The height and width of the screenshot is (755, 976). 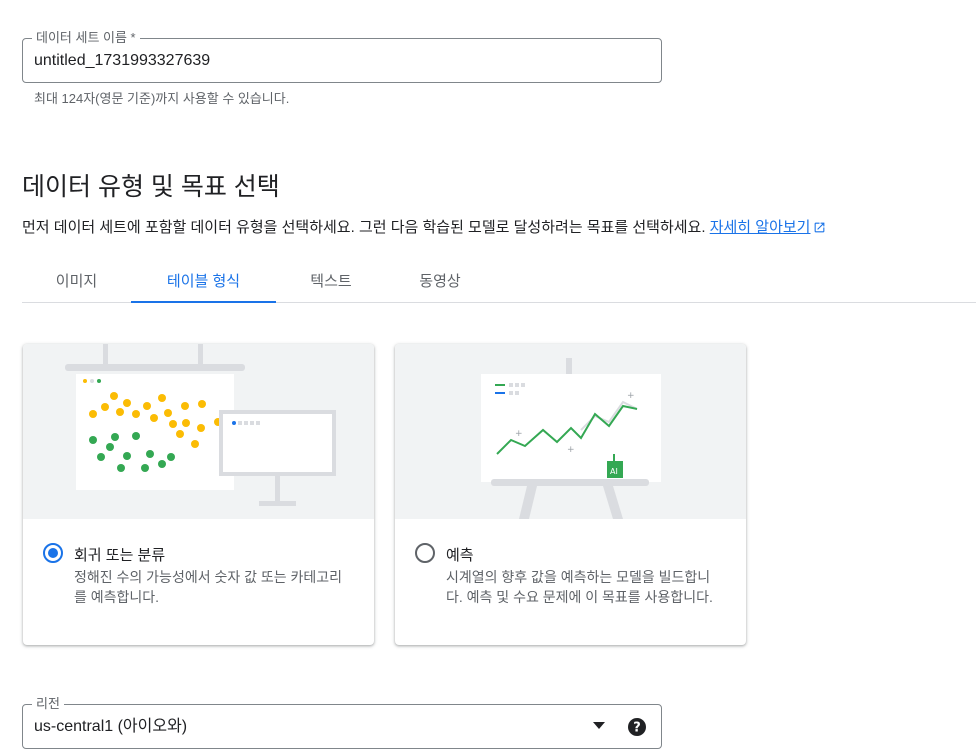 I want to click on forecasting-illustration-svg: + + + AI, so click(x=571, y=438).